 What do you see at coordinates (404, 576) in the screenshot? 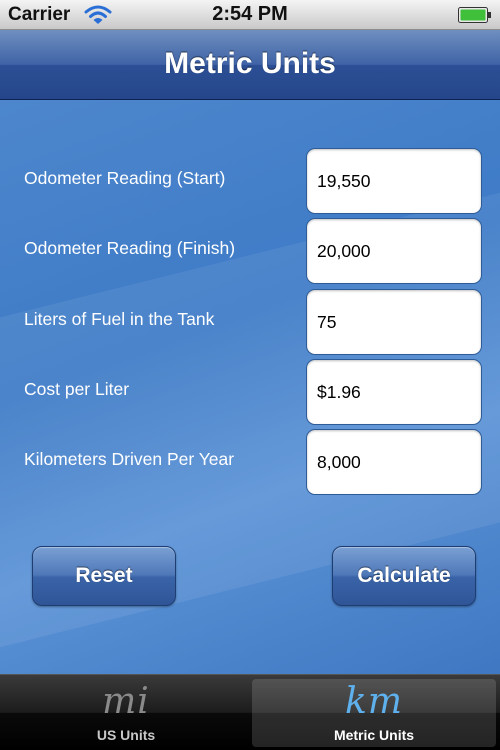
I see `calculate-button: Calculate` at bounding box center [404, 576].